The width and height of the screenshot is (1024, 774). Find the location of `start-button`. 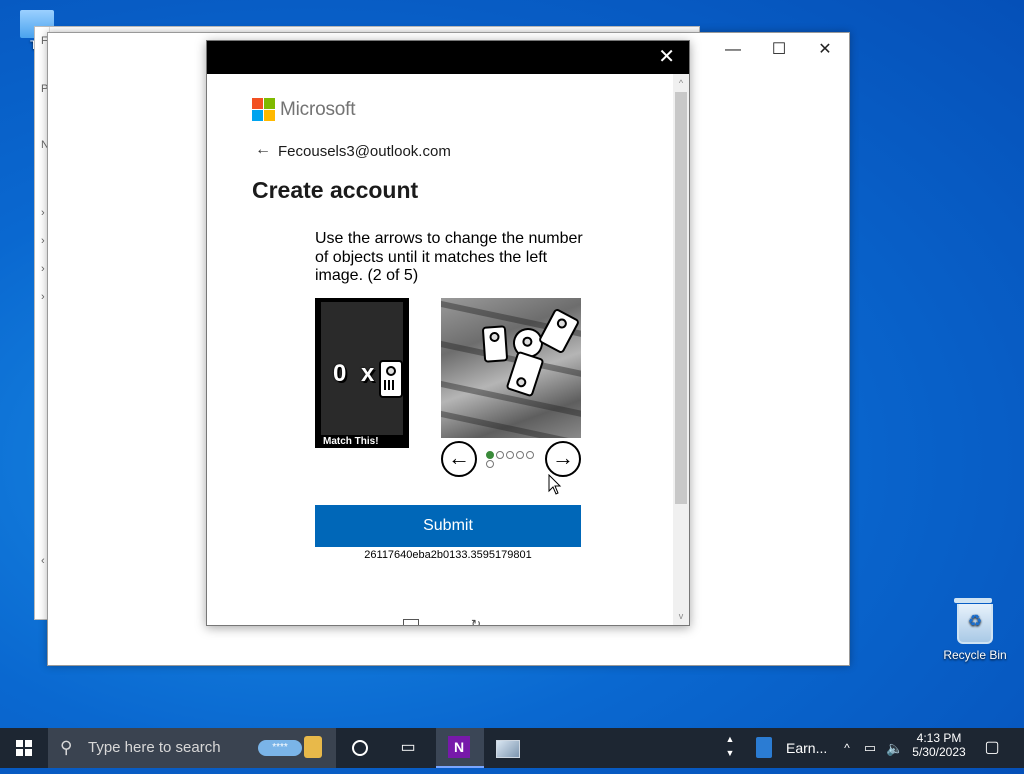

start-button is located at coordinates (24, 748).